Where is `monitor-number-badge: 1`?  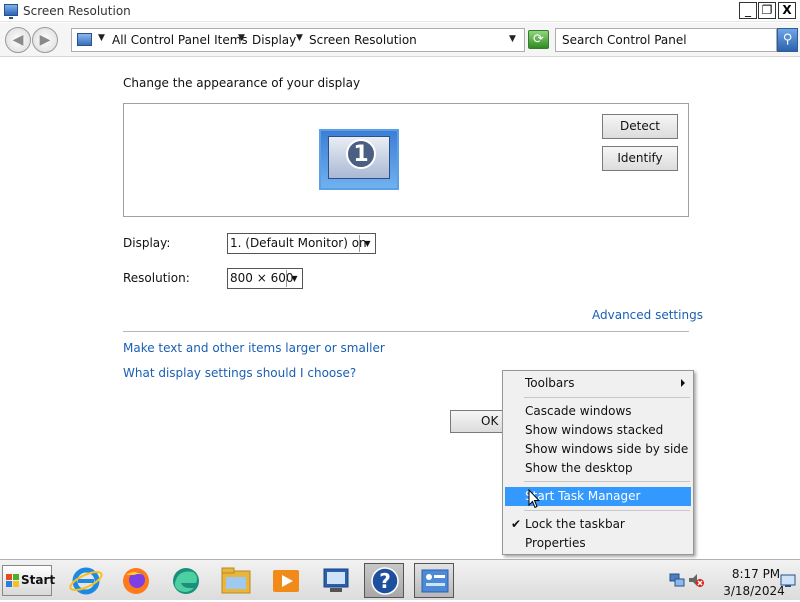 monitor-number-badge: 1 is located at coordinates (361, 154).